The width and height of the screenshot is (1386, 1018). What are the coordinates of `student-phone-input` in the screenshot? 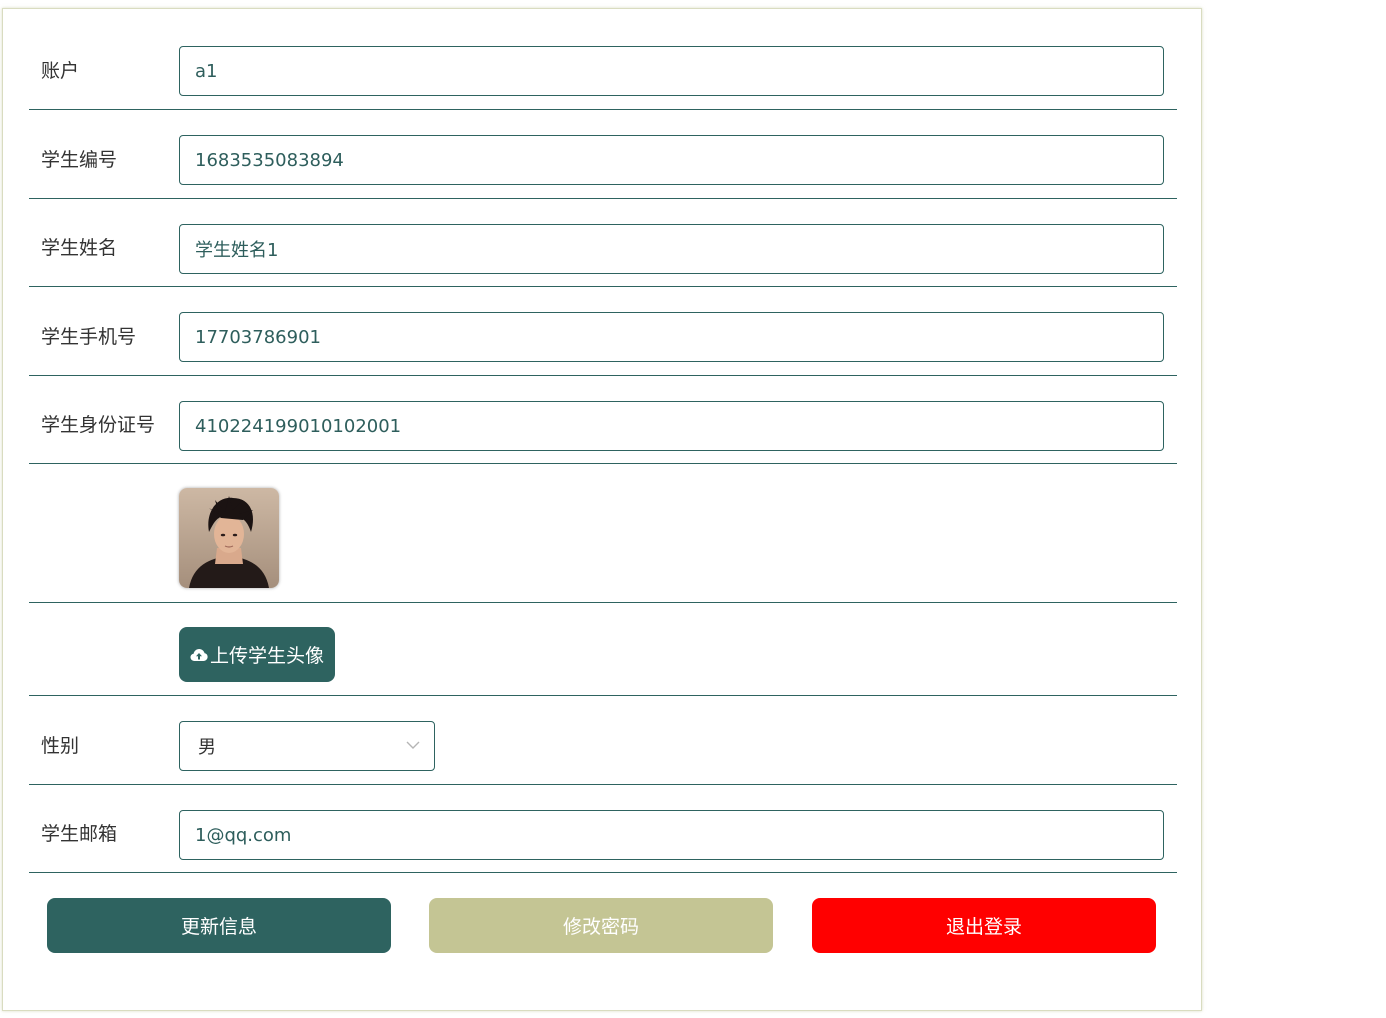 It's located at (671, 337).